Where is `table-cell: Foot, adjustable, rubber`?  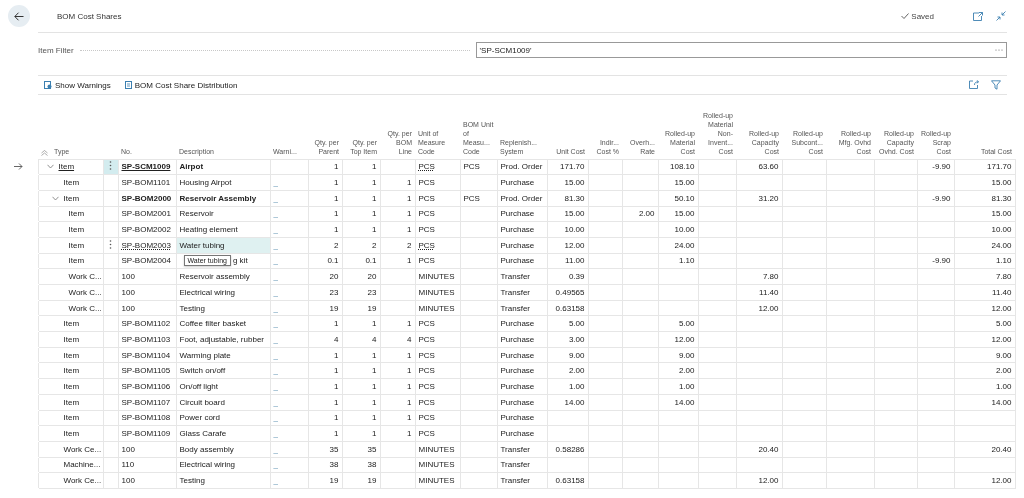
table-cell: Foot, adjustable, rubber is located at coordinates (223, 339).